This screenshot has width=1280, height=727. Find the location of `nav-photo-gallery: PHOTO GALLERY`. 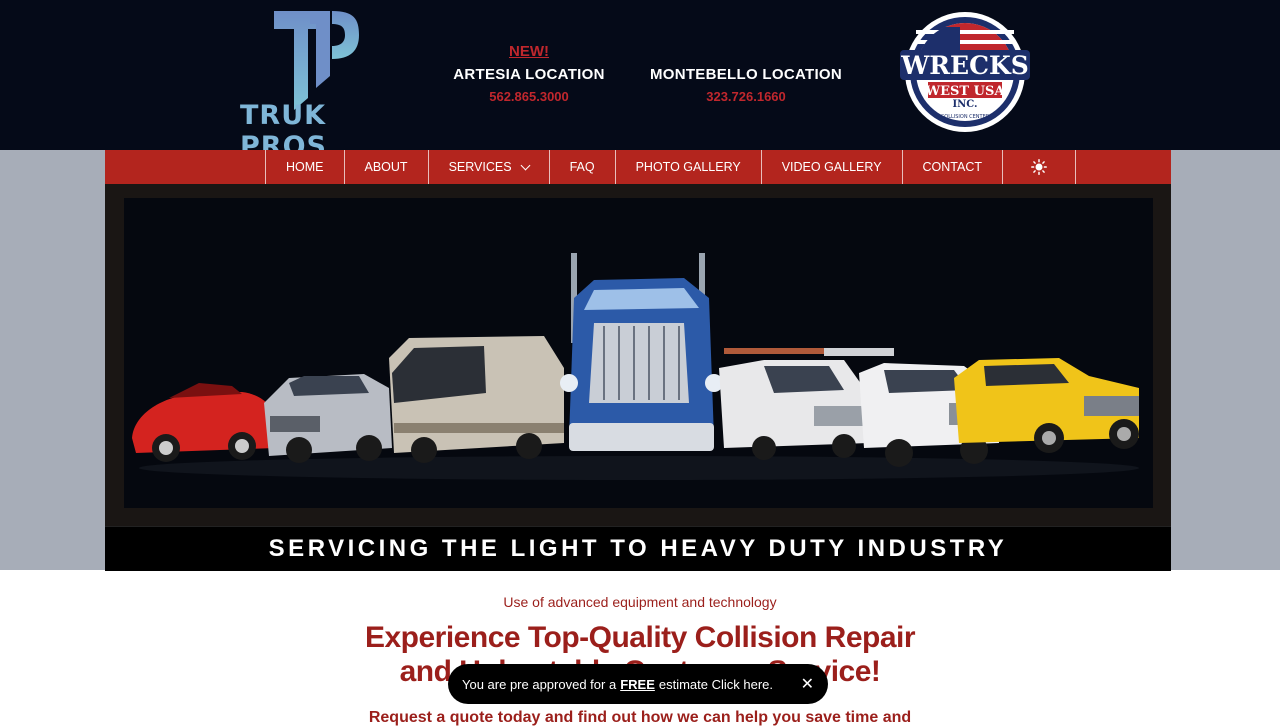

nav-photo-gallery: PHOTO GALLERY is located at coordinates (689, 167).